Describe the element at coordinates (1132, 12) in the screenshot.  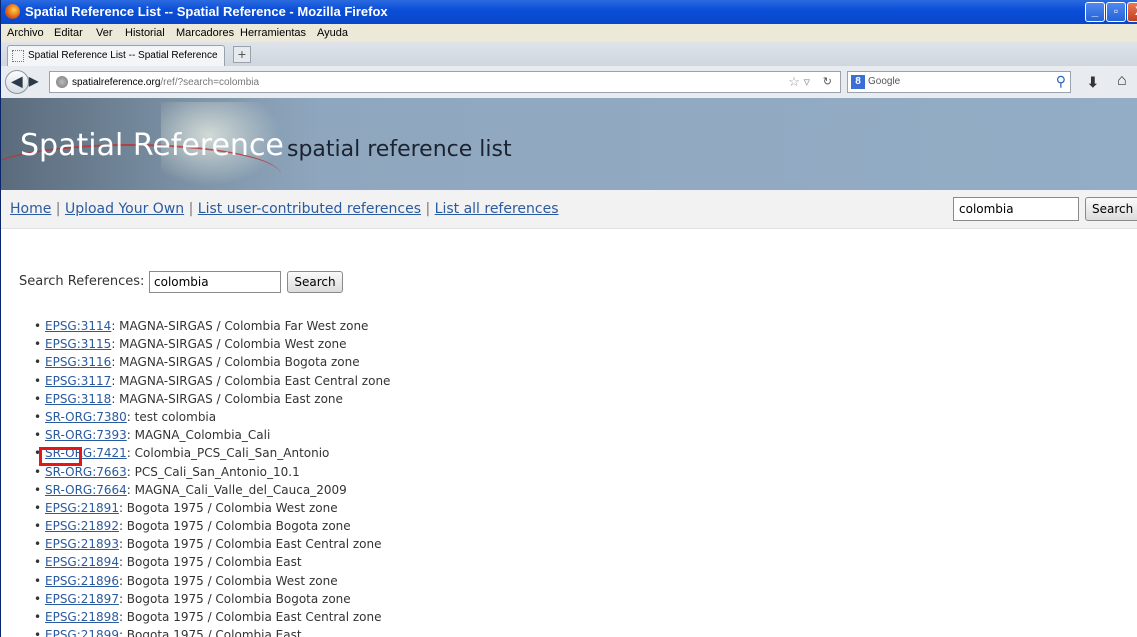
I see `close-button: X` at that location.